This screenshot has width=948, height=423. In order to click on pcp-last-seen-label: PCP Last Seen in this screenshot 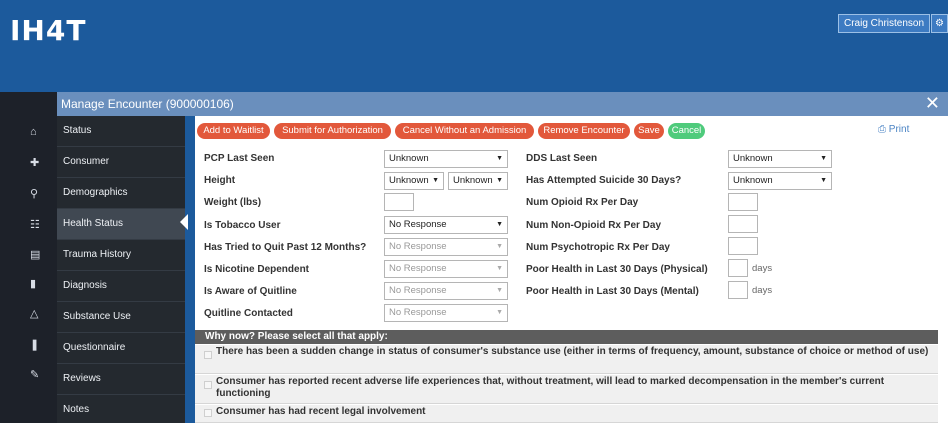, I will do `click(239, 158)`.